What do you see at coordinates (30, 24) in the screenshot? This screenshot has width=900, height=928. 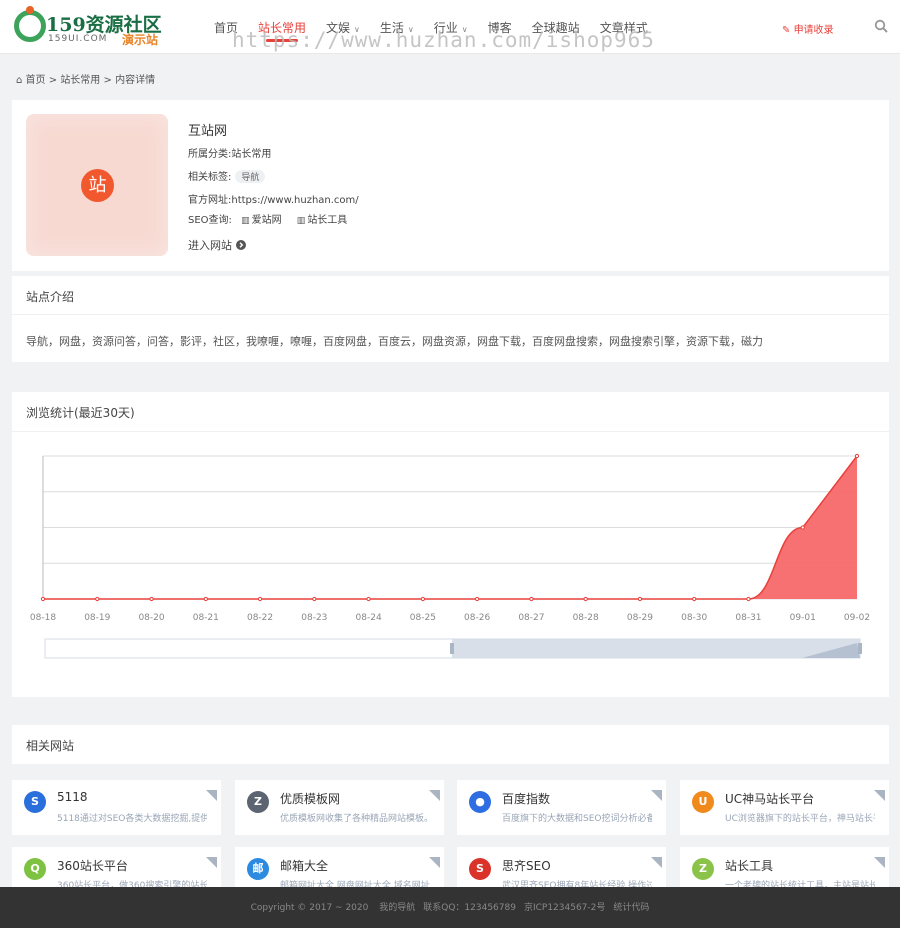 I see `logo-mark-icon` at bounding box center [30, 24].